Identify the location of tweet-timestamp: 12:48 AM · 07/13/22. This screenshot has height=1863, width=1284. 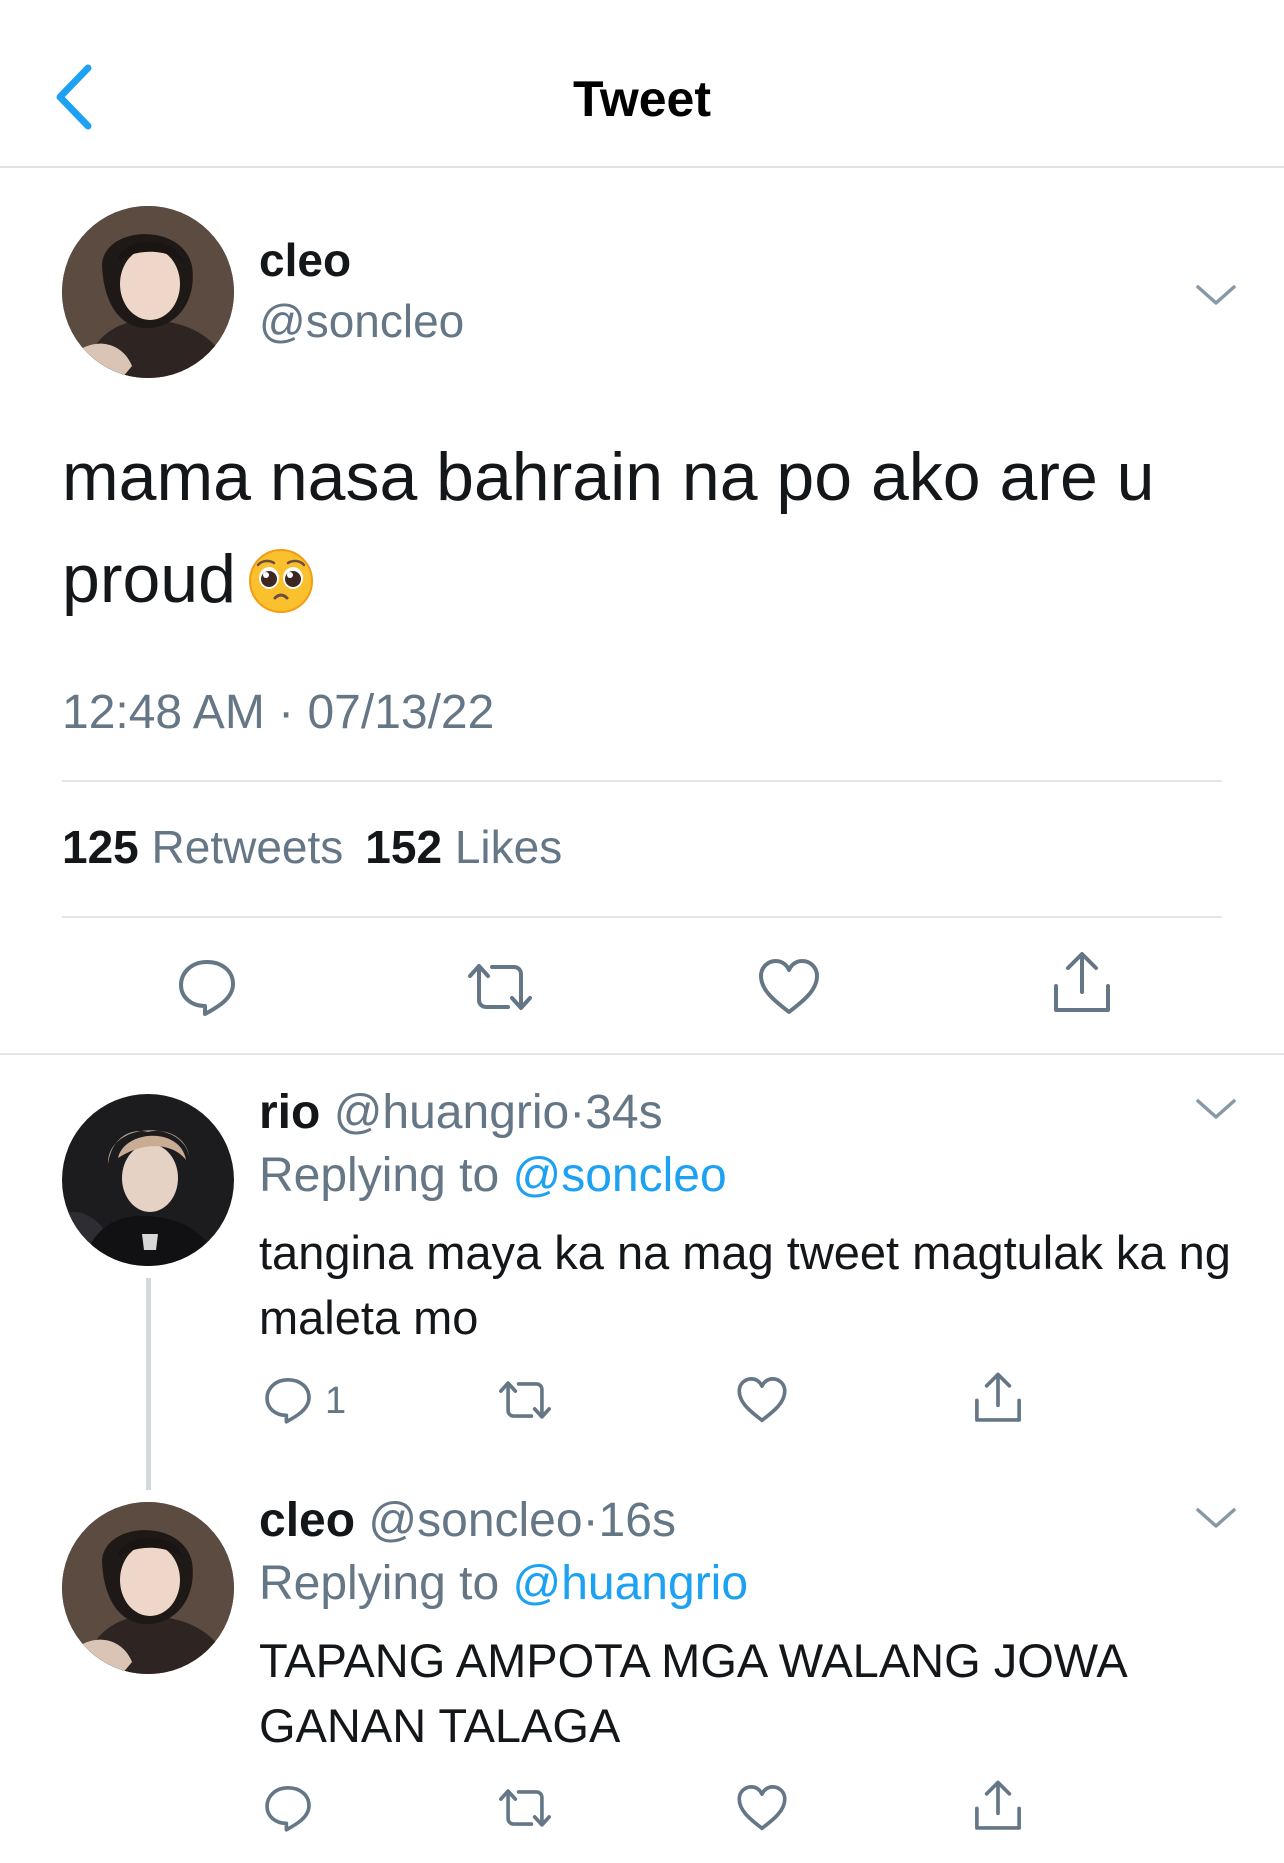
(278, 712).